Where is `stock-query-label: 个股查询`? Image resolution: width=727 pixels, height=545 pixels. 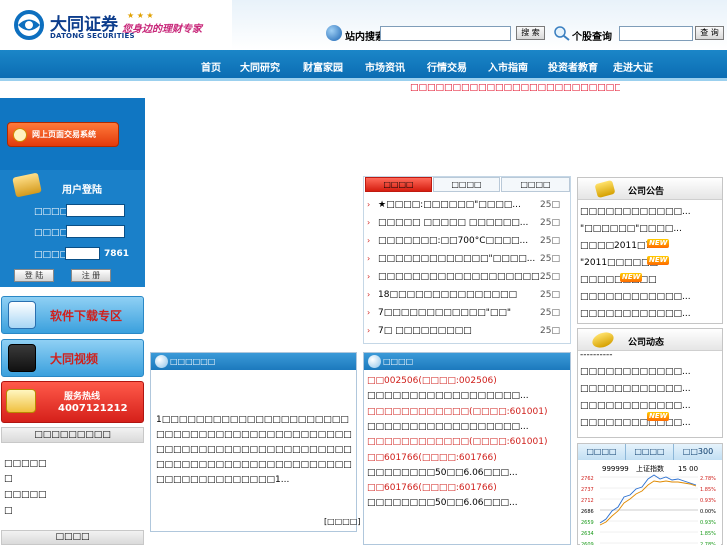
stock-query-label: 个股查询 is located at coordinates (592, 37).